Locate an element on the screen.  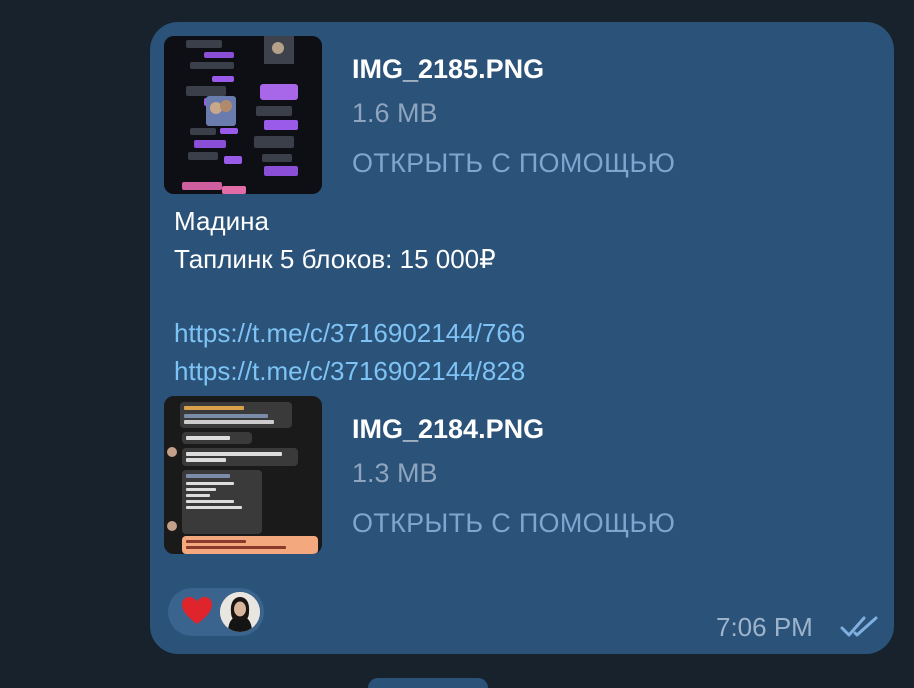
file-size-2: 1.3 MB is located at coordinates (395, 473).